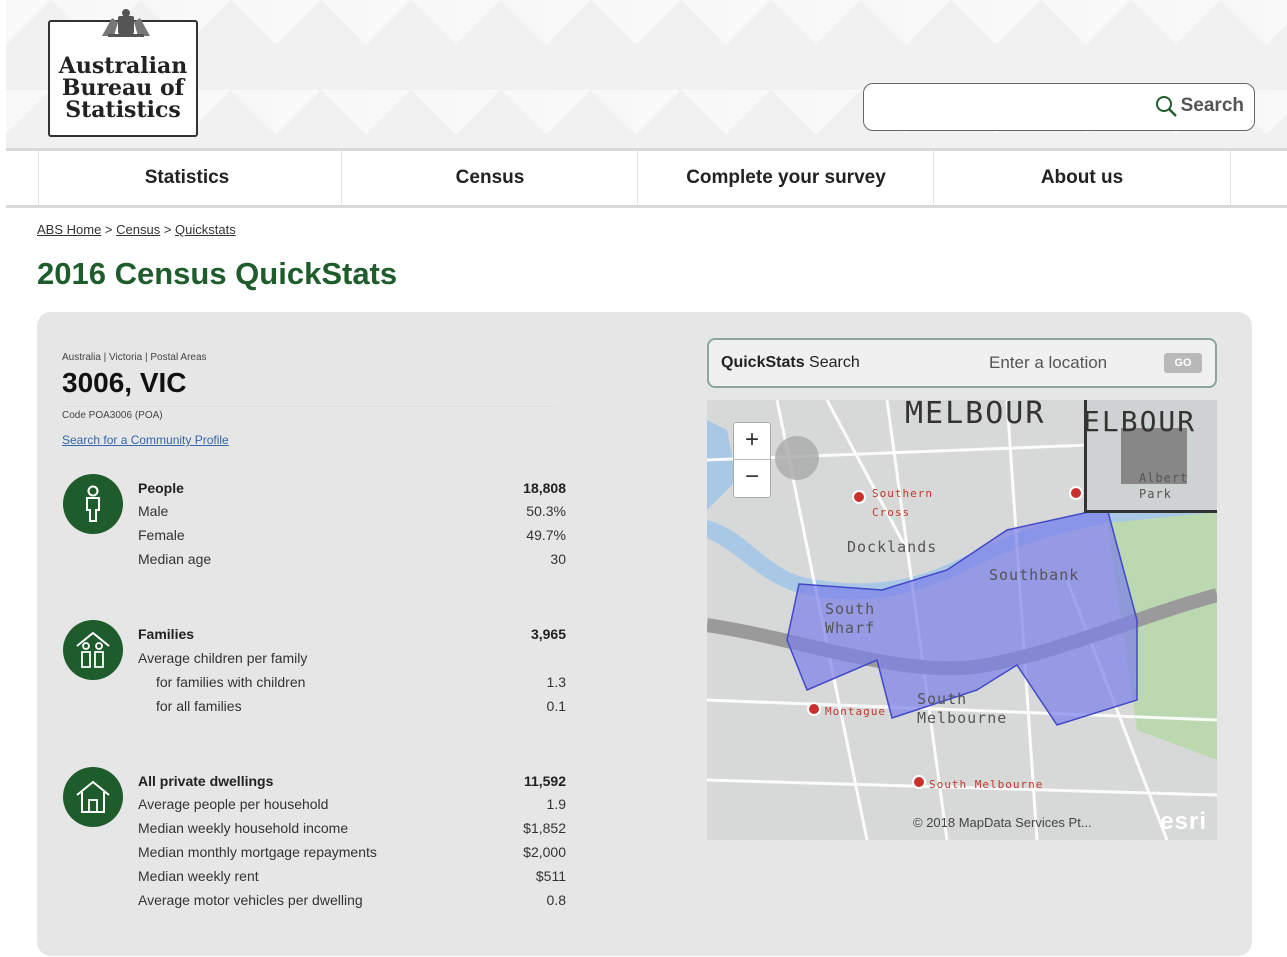  Describe the element at coordinates (1164, 486) in the screenshot. I see `overview-label-albert-park: Albert Park` at that location.